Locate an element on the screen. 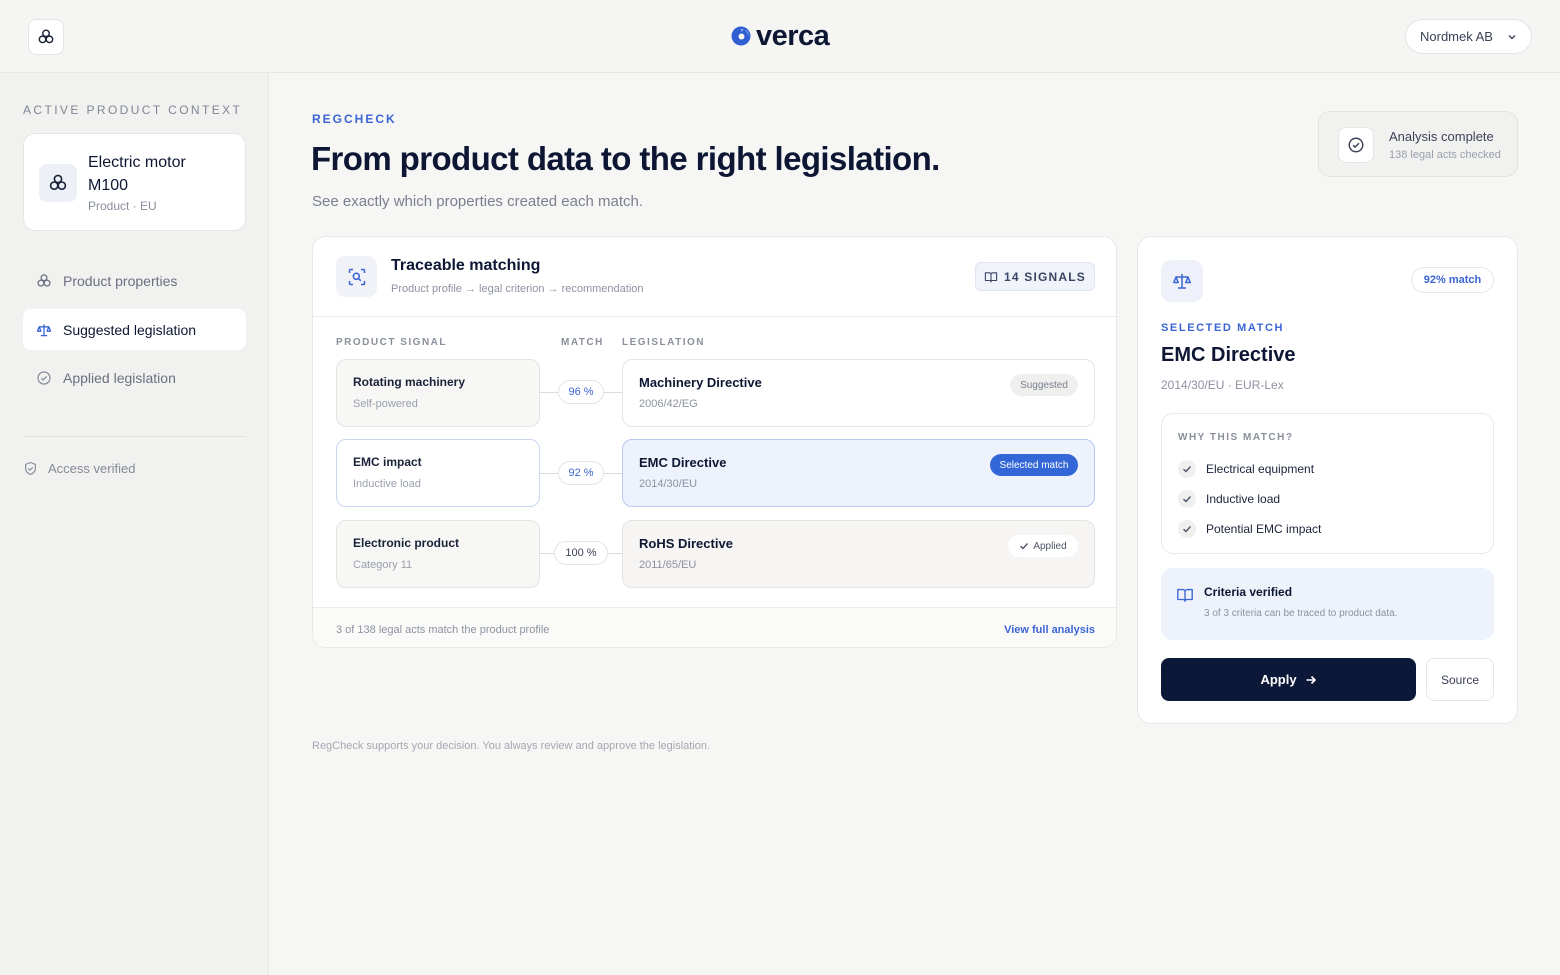  match-percent: 92 % is located at coordinates (581, 473).